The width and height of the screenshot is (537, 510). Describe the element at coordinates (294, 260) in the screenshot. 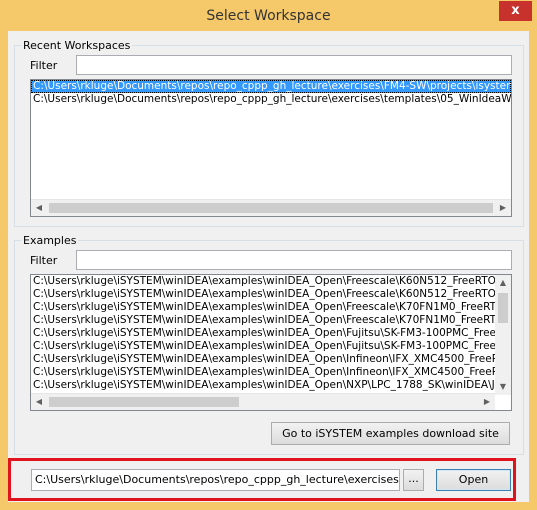

I see `examples-filter-input` at that location.